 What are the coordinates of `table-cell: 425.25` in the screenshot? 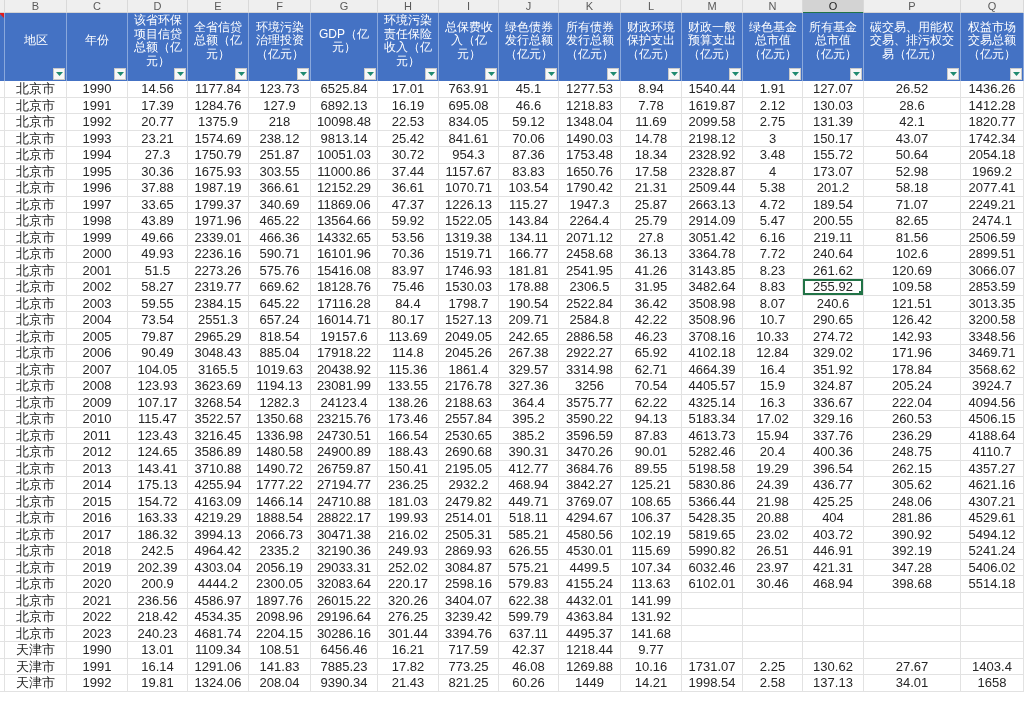 It's located at (833, 501).